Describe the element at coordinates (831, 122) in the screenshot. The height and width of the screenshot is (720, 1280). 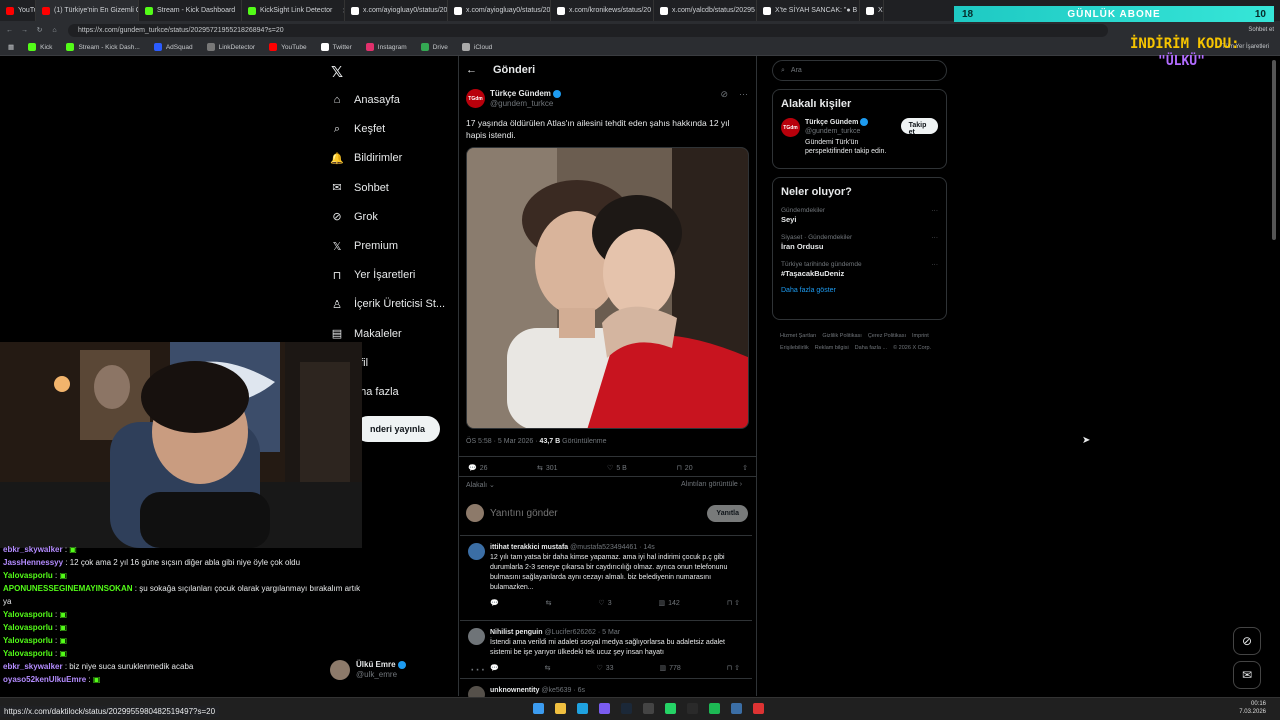
I see `person-name: Türkçe Gündem` at that location.